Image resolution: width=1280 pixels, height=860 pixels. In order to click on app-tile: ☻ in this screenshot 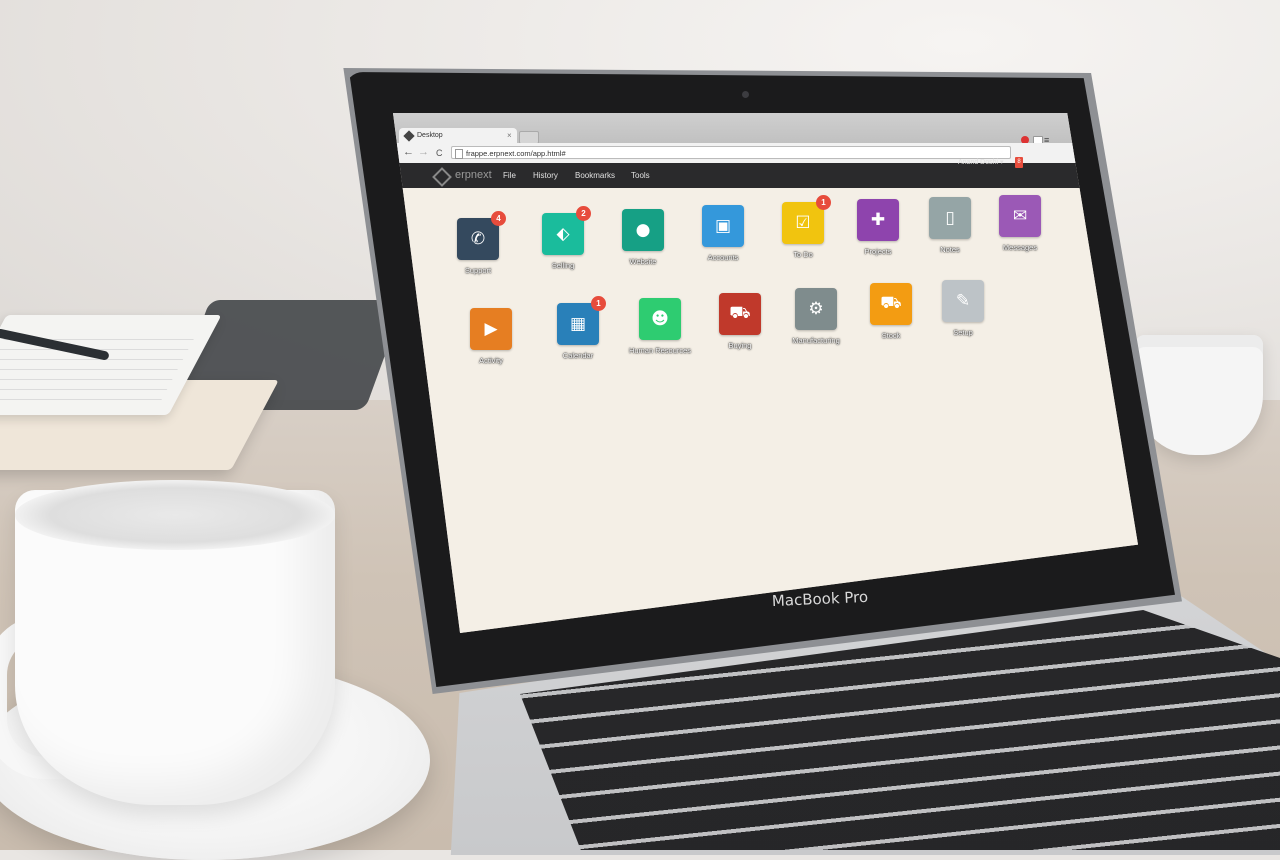, I will do `click(660, 319)`.